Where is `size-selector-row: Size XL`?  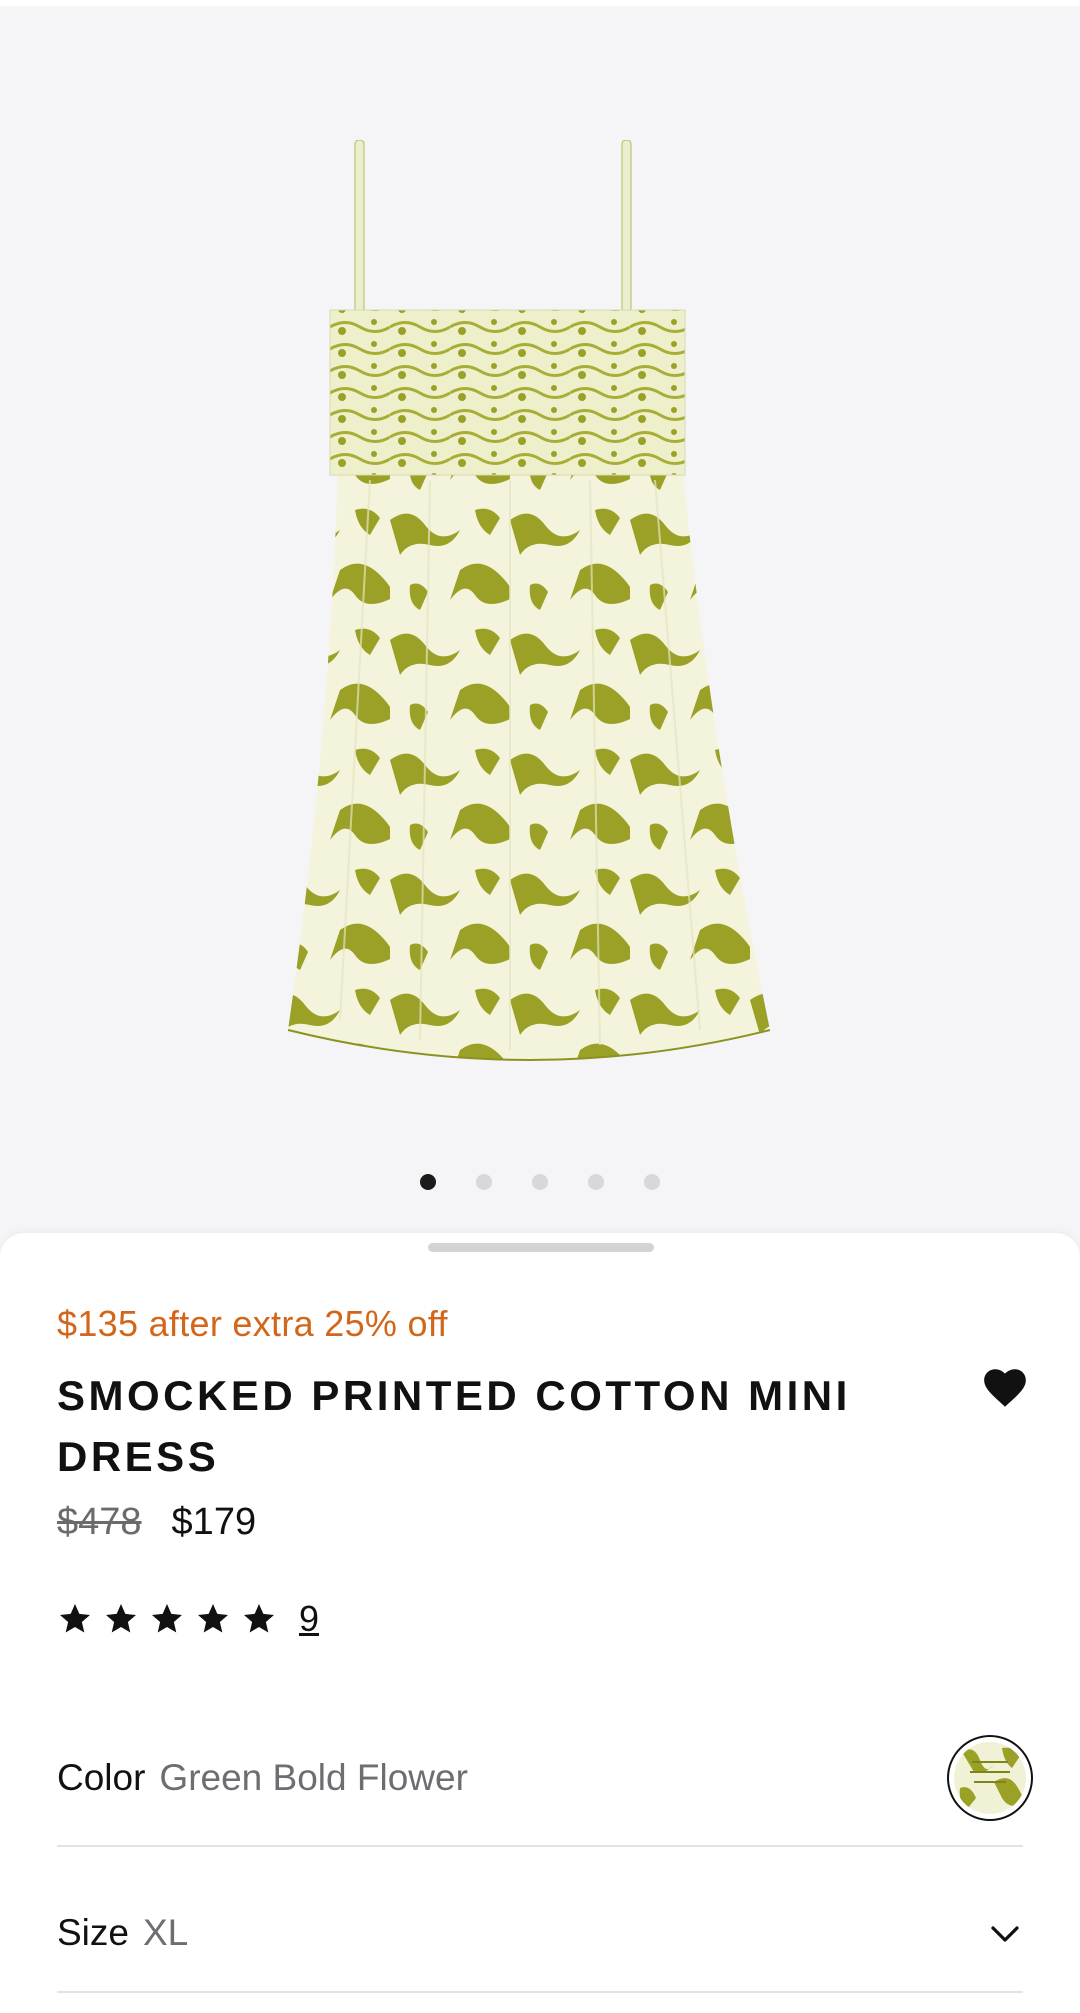 size-selector-row: Size XL is located at coordinates (540, 1933).